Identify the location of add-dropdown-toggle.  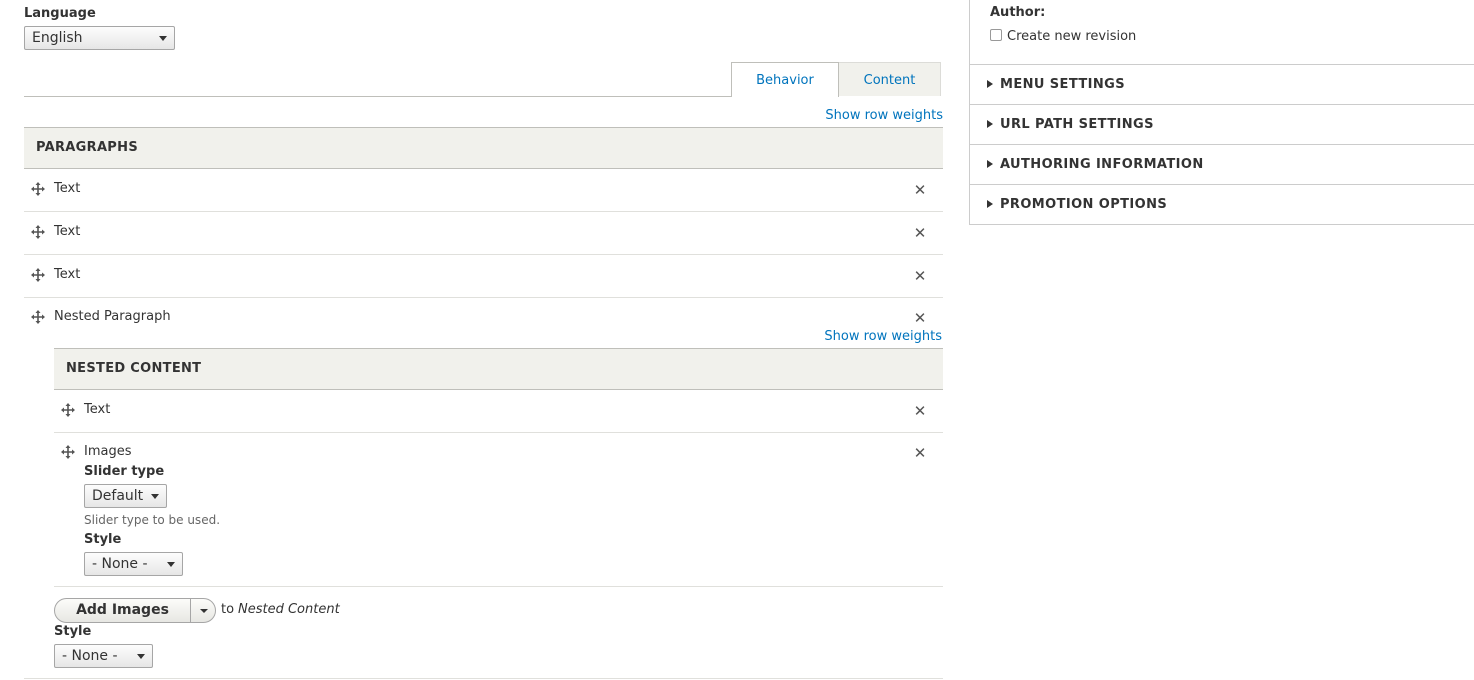
(204, 610).